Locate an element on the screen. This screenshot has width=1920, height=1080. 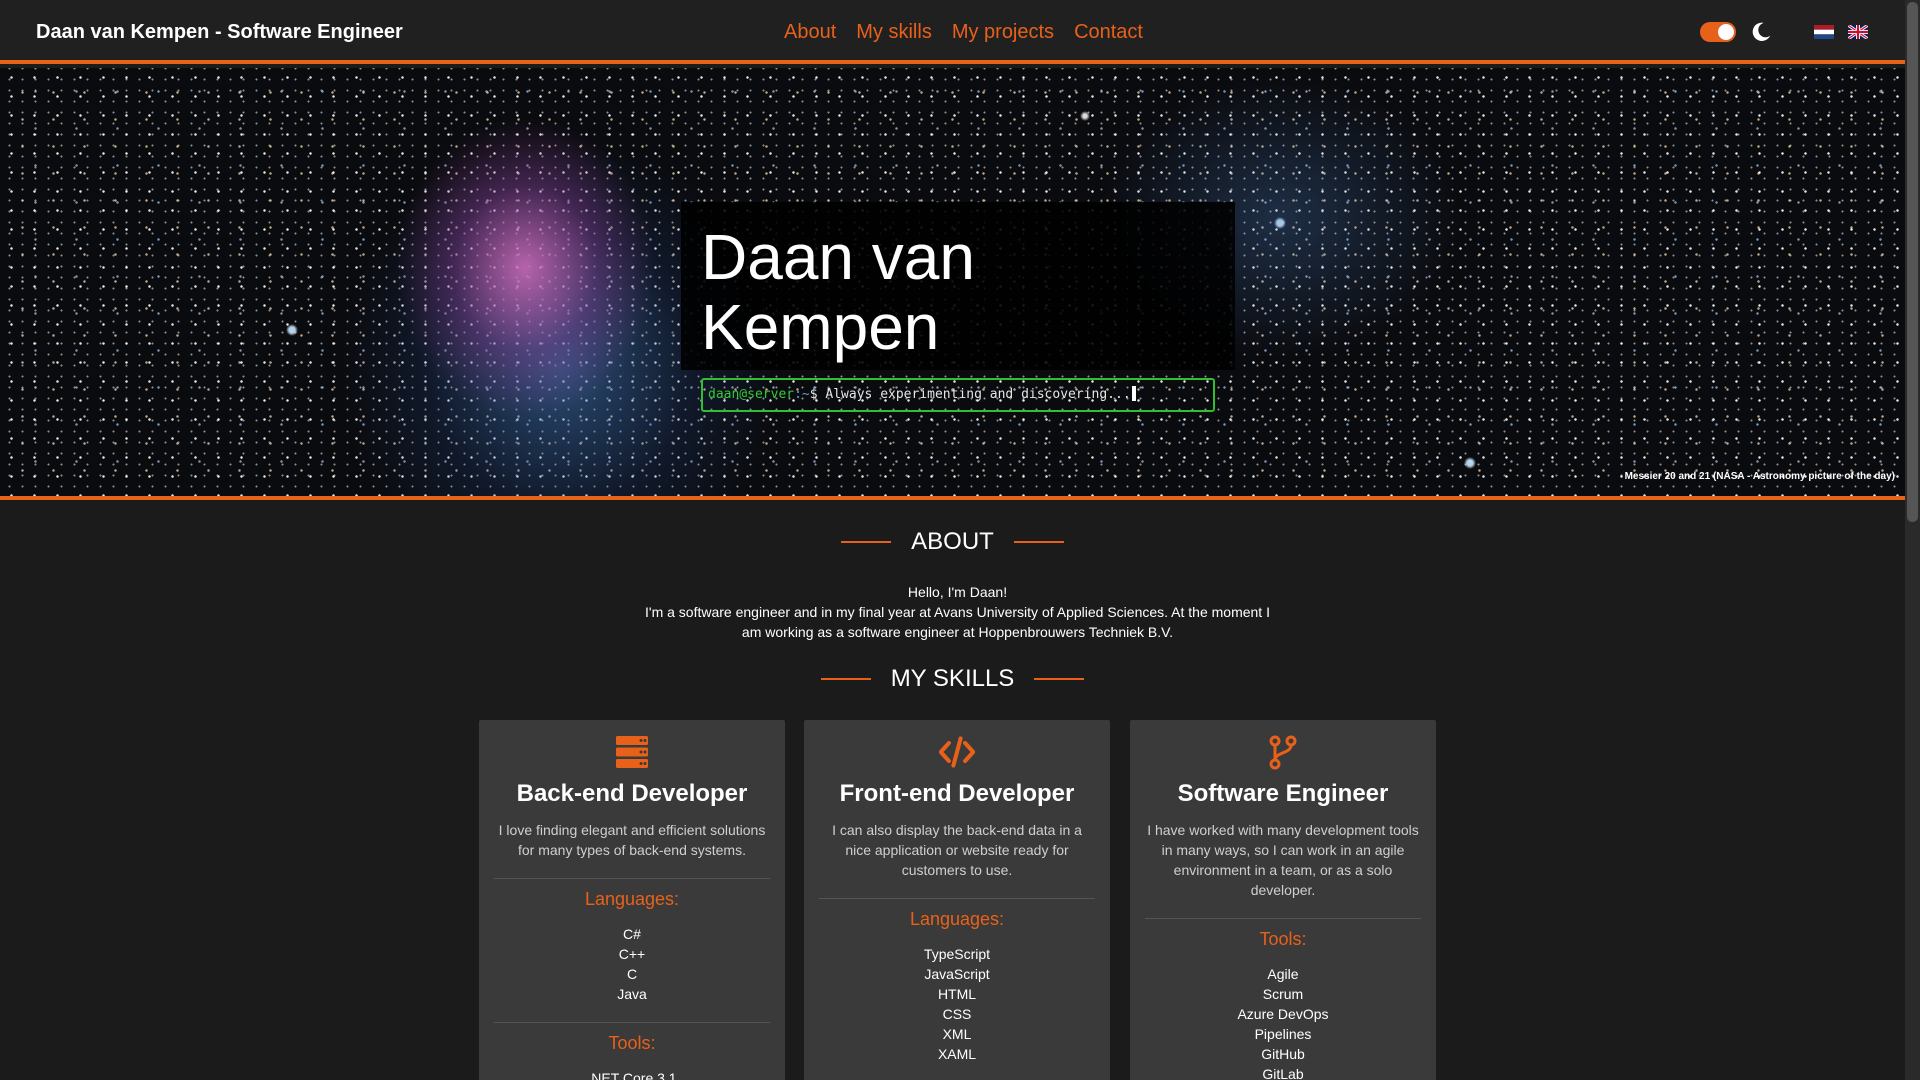
nav-link-about: About is located at coordinates (810, 32).